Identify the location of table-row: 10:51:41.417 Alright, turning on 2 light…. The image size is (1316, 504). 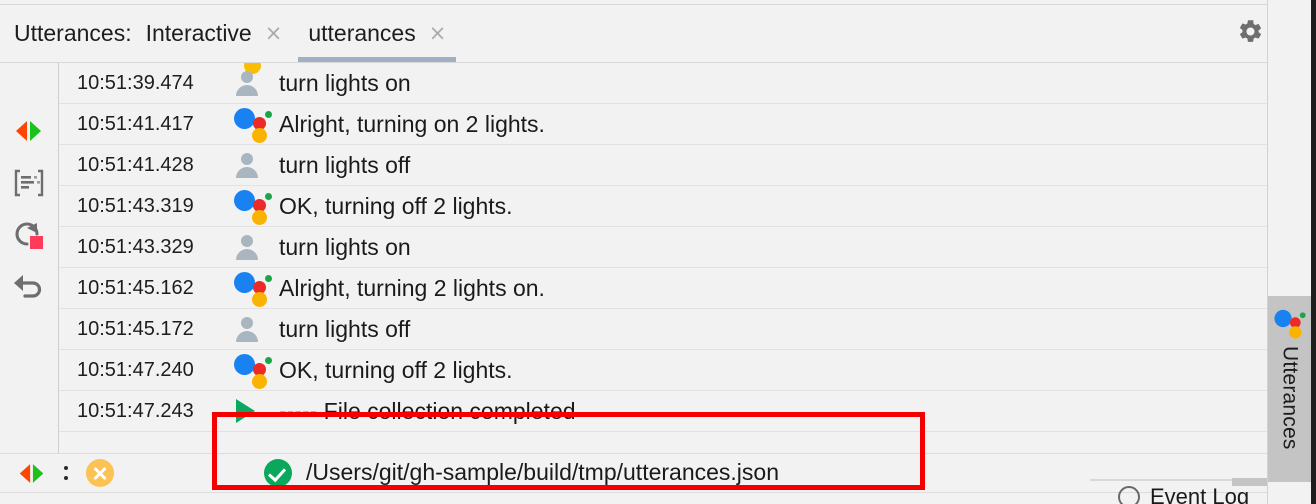
(663, 124).